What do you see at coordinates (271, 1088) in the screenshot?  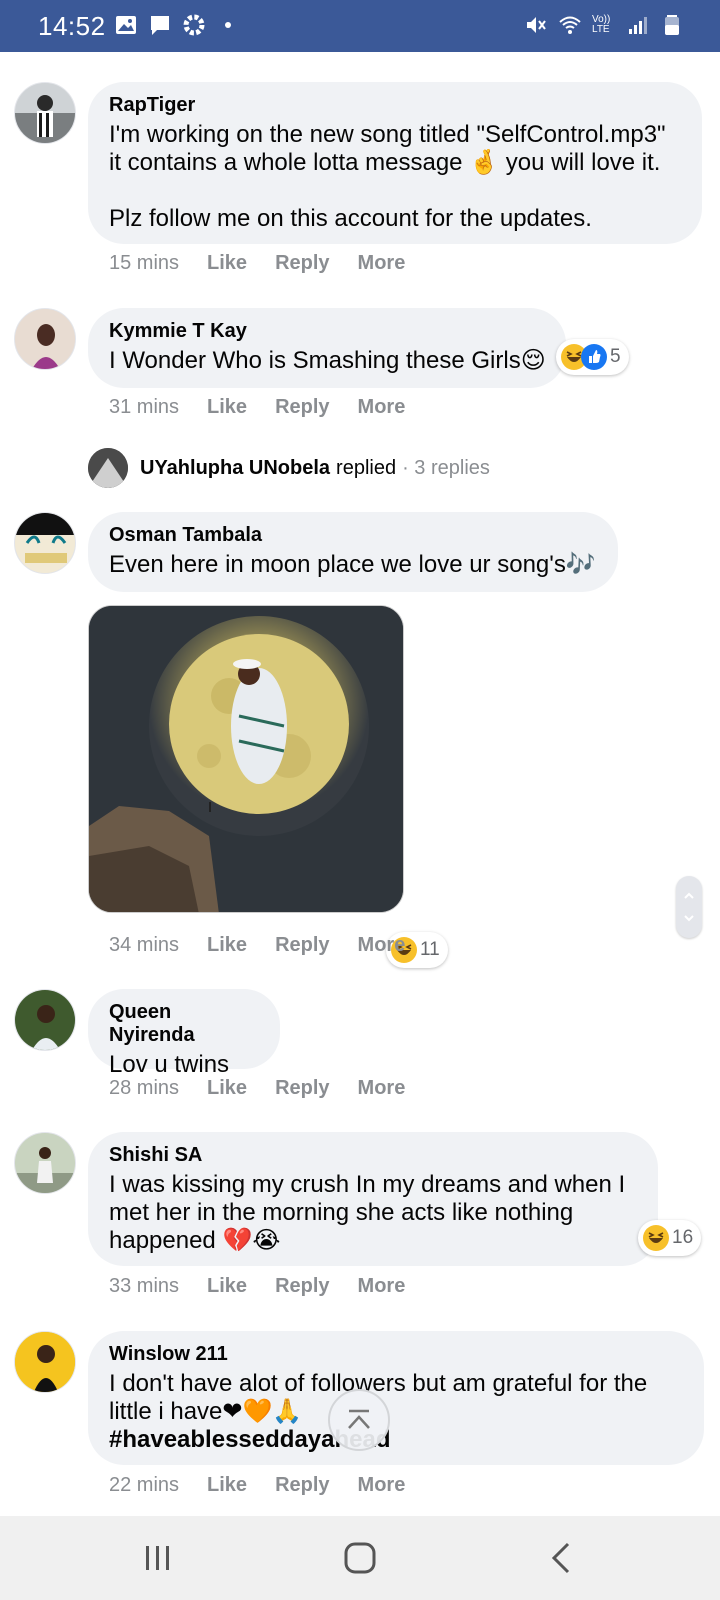 I see `comment-actions: 28 mins Like Reply More` at bounding box center [271, 1088].